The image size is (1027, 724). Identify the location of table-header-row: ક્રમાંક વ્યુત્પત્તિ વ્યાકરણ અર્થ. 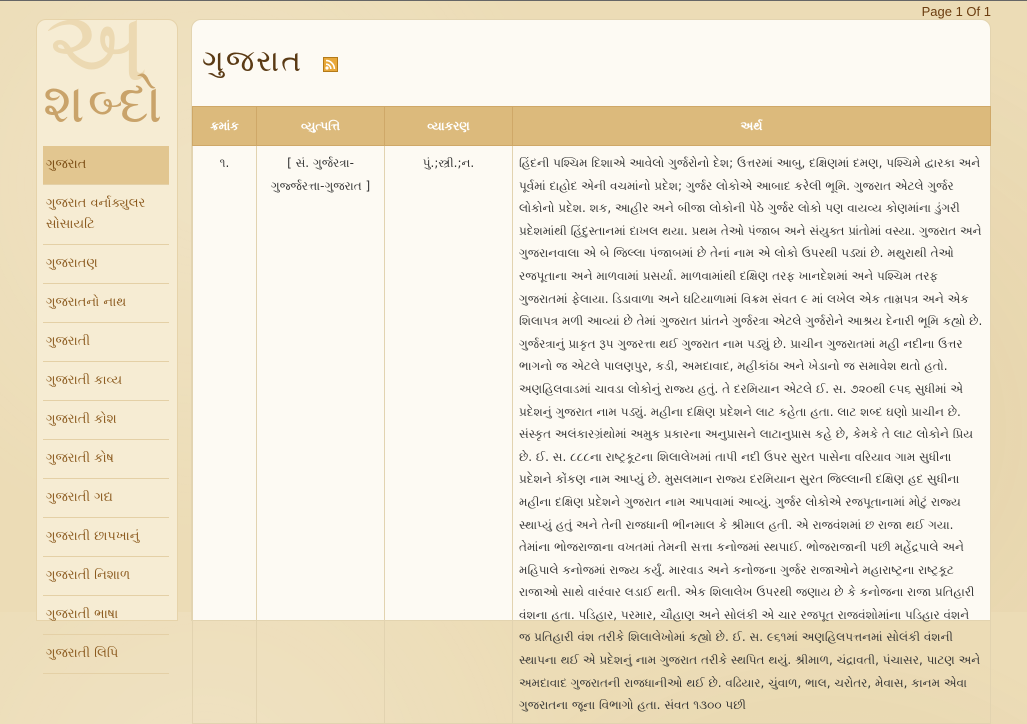
(591, 126).